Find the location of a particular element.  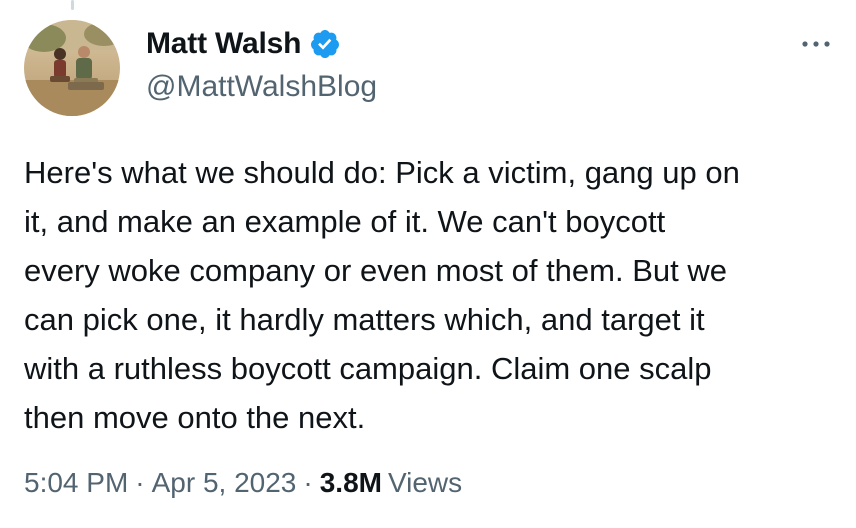

tweet-metadata: 5:04 PM · Apr 5, 2023 · 3.8M Views is located at coordinates (243, 483).